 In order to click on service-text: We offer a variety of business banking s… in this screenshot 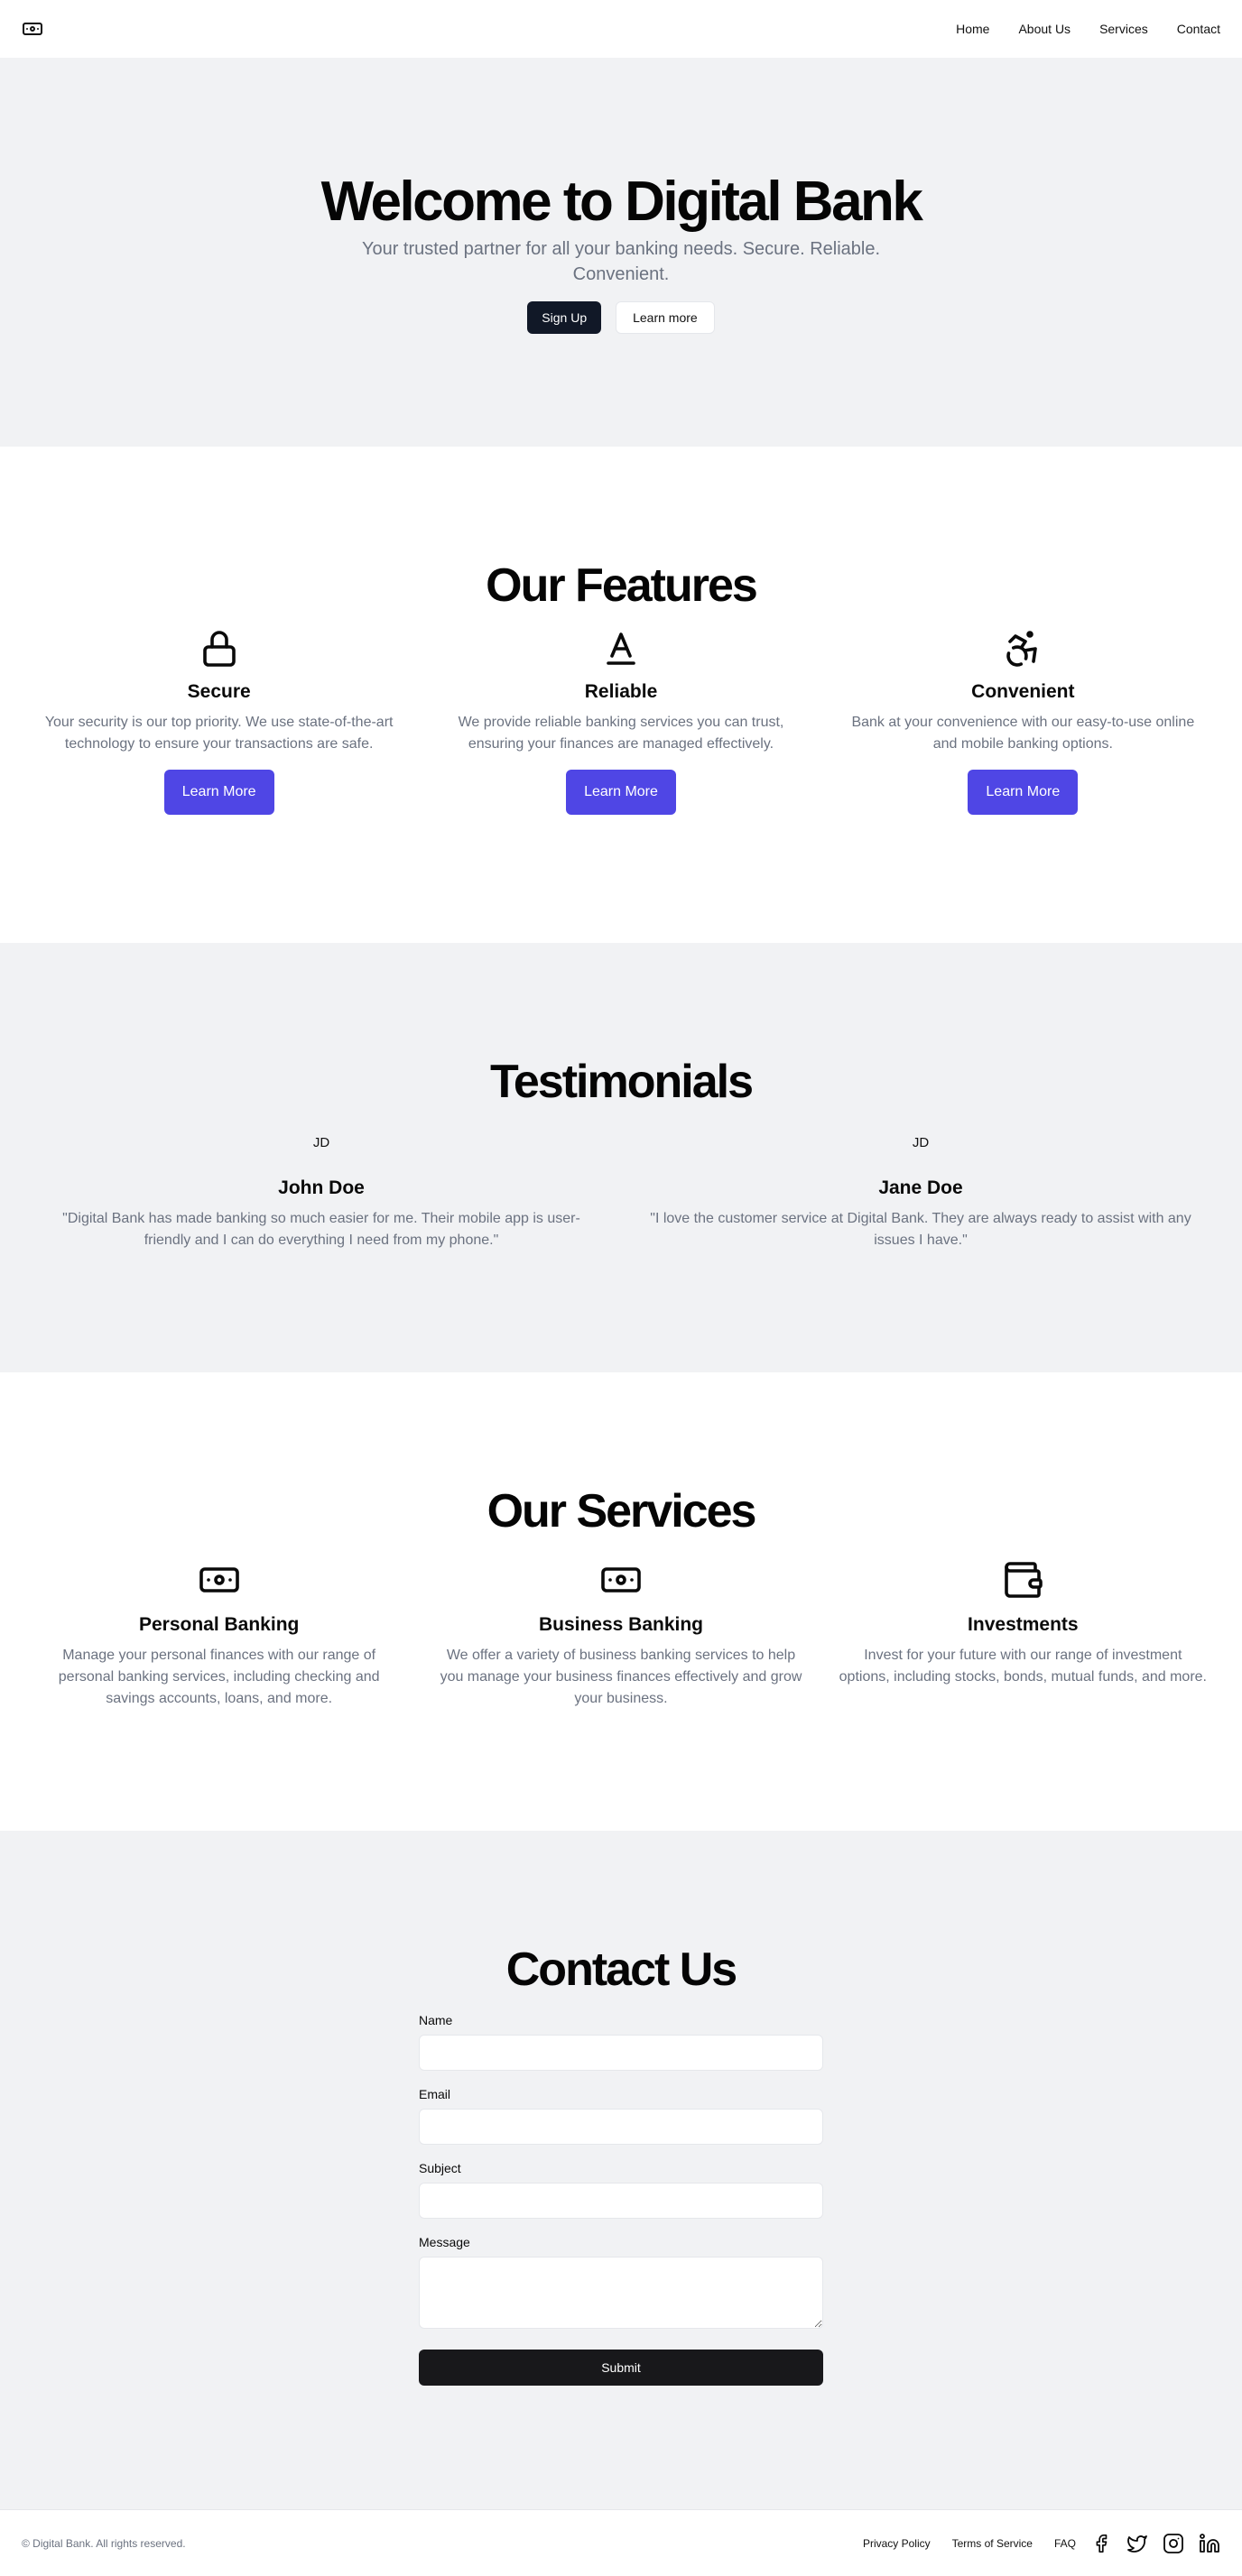, I will do `click(621, 1677)`.